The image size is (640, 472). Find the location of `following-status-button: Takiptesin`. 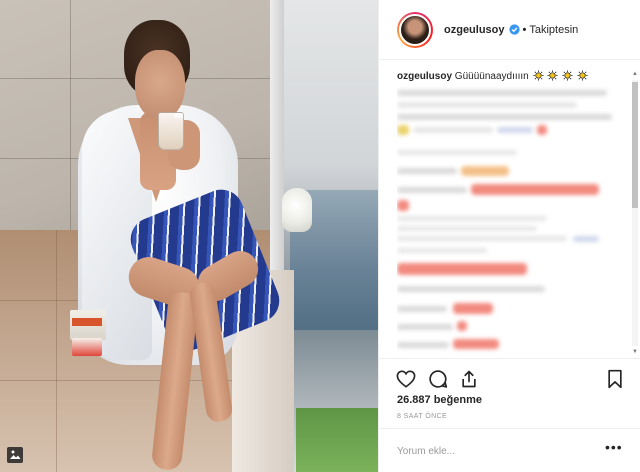

following-status-button: Takiptesin is located at coordinates (553, 30).